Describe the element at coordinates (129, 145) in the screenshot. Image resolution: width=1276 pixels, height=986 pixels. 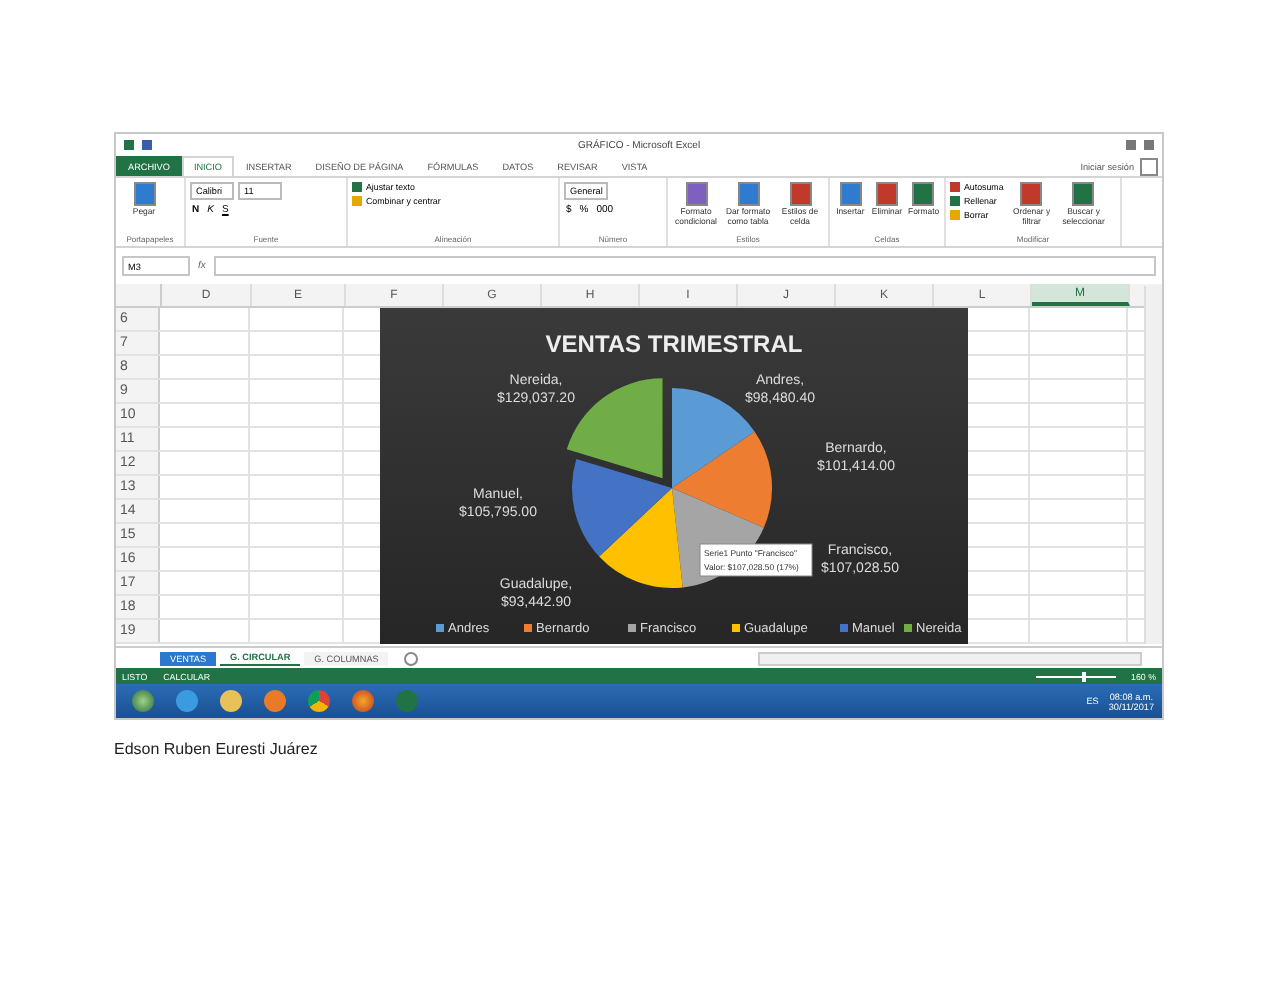
I see `app-icon` at that location.